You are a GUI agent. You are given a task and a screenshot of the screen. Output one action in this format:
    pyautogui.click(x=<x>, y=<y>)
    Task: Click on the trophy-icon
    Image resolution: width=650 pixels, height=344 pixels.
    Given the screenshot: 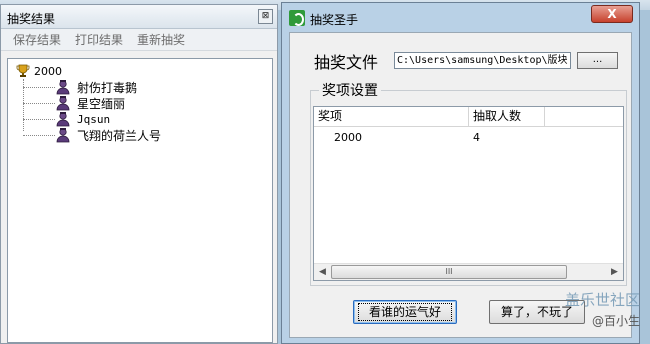 What is the action you would take?
    pyautogui.click(x=23, y=70)
    